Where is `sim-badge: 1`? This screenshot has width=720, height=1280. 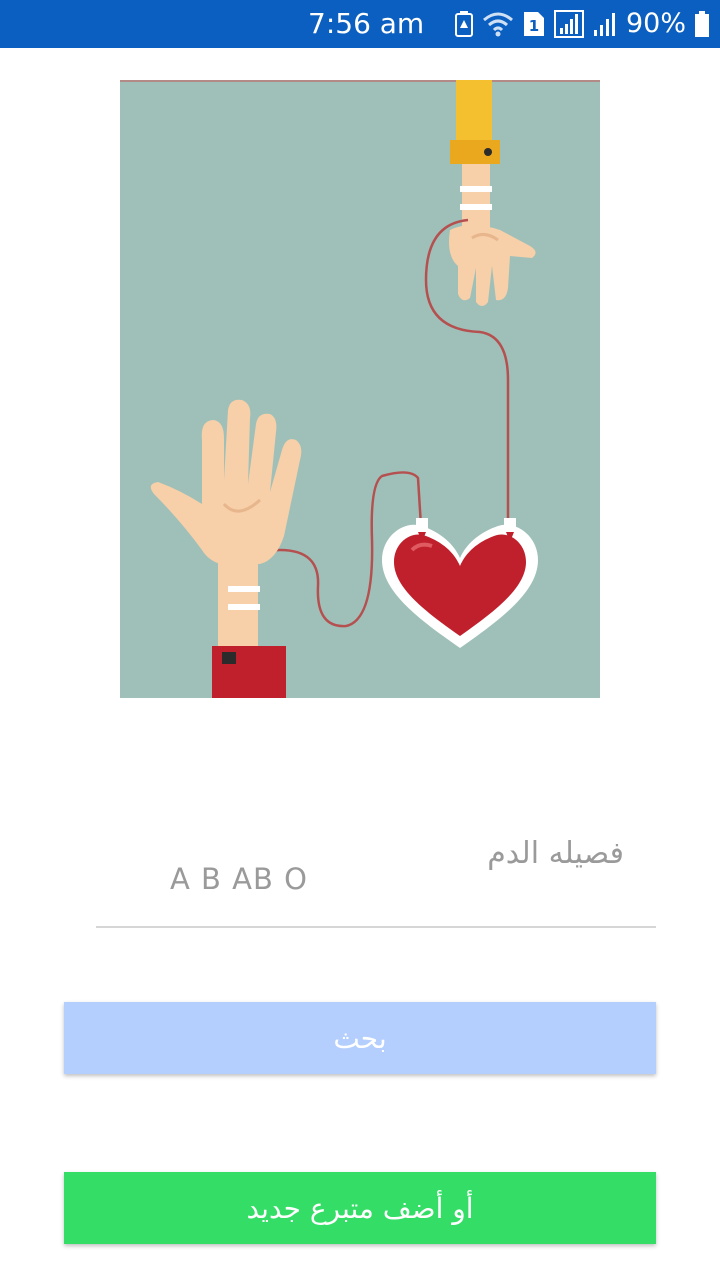
sim-badge: 1 is located at coordinates (534, 26).